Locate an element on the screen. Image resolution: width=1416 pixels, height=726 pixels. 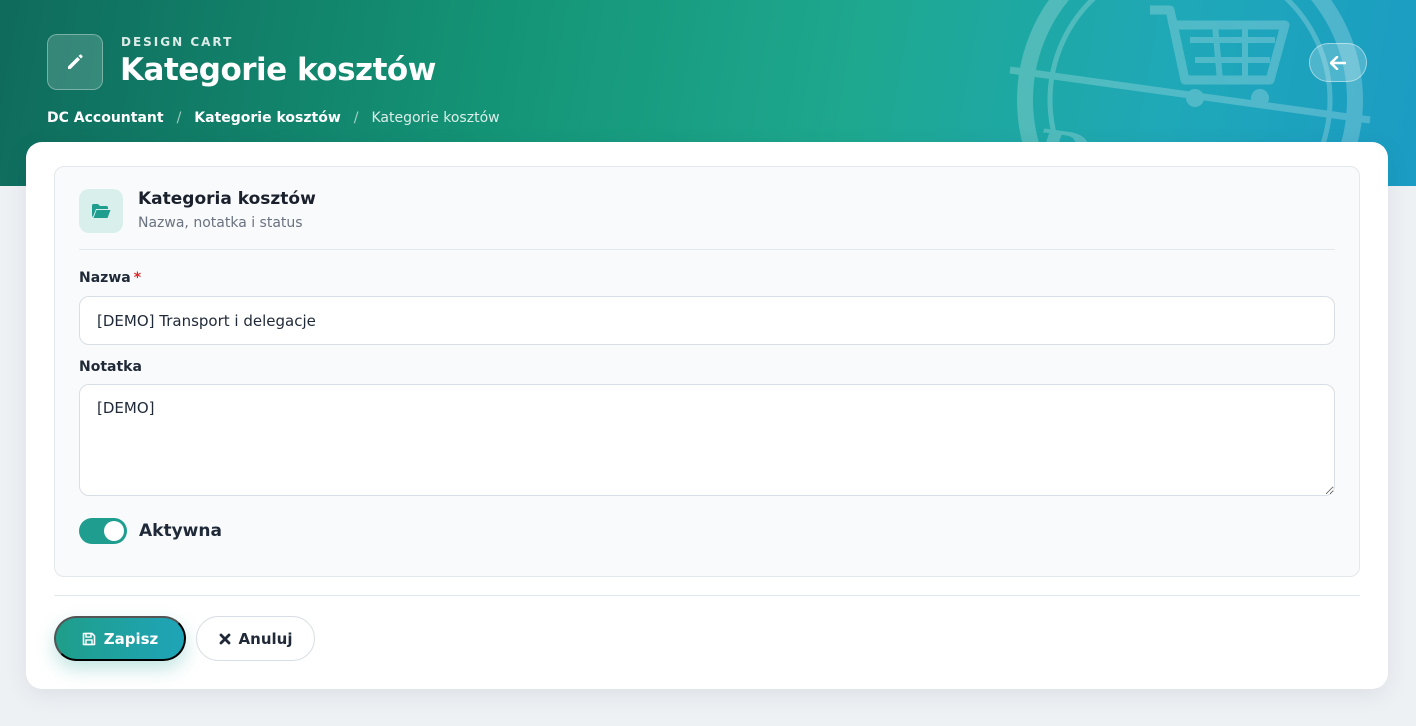
note-label: Notatka is located at coordinates (110, 367).